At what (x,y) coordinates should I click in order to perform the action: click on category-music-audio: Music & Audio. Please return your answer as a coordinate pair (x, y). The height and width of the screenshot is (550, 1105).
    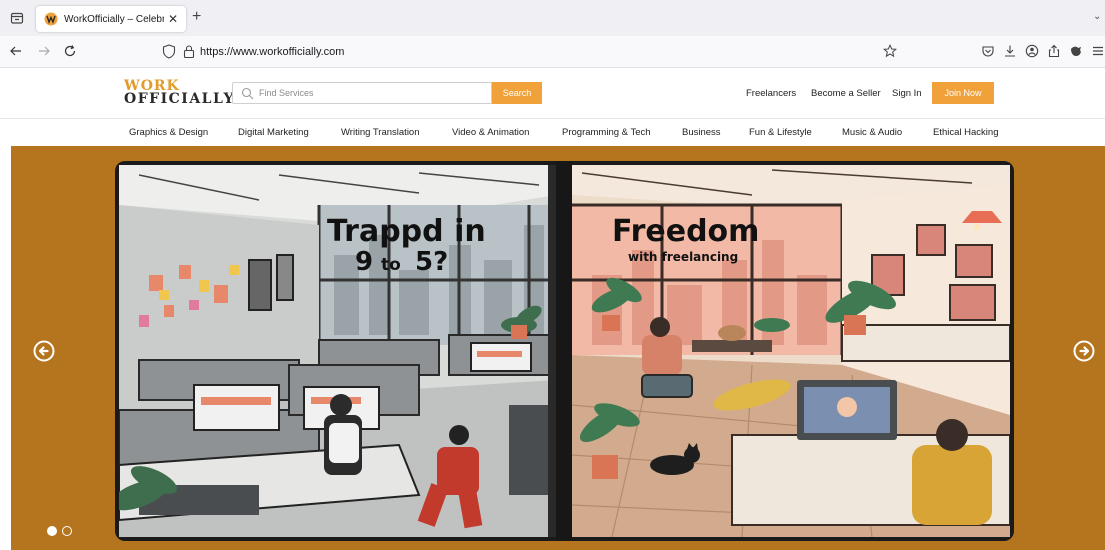
    Looking at the image, I should click on (872, 132).